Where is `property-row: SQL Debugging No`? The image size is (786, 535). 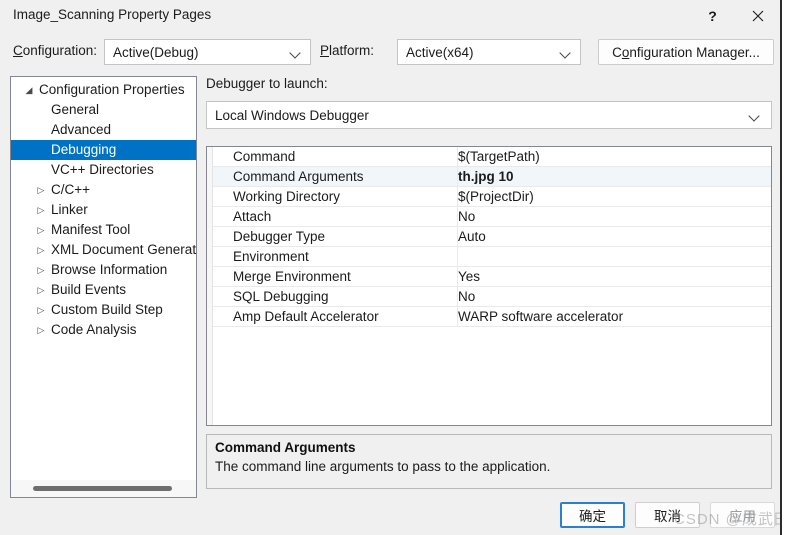 property-row: SQL Debugging No is located at coordinates (492, 297).